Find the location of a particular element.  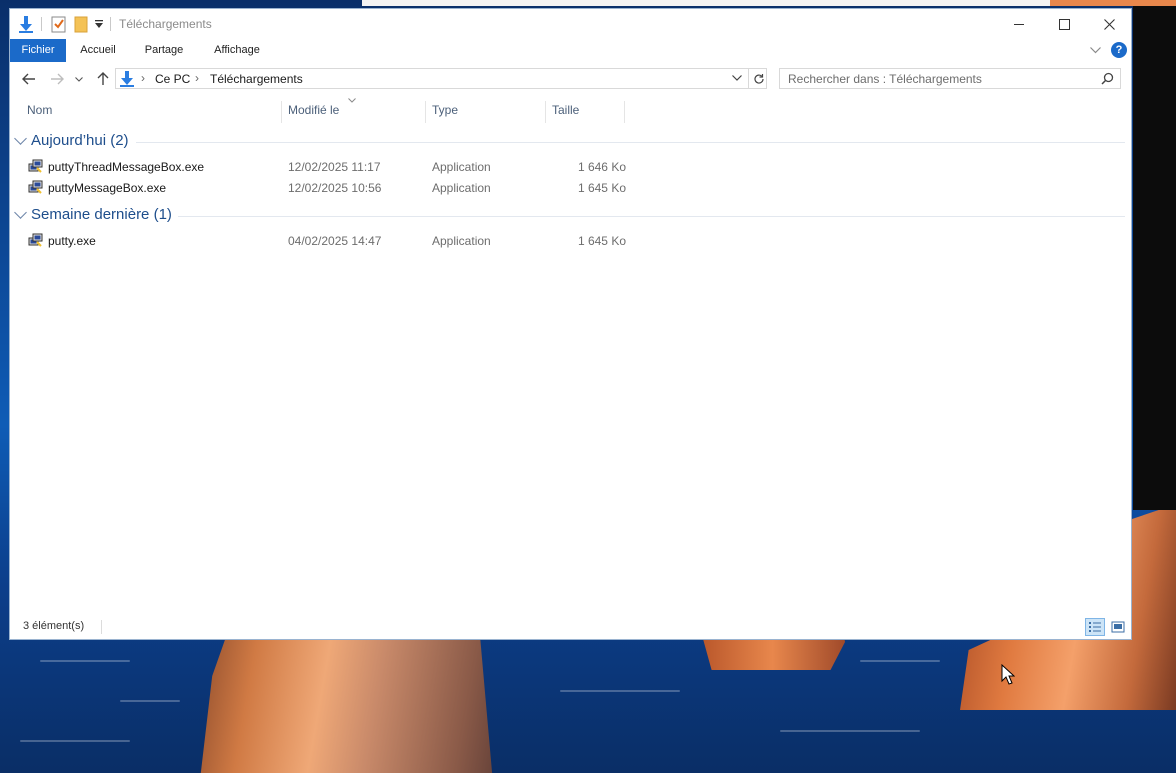

mouse-cursor-icon is located at coordinates (1008, 674).